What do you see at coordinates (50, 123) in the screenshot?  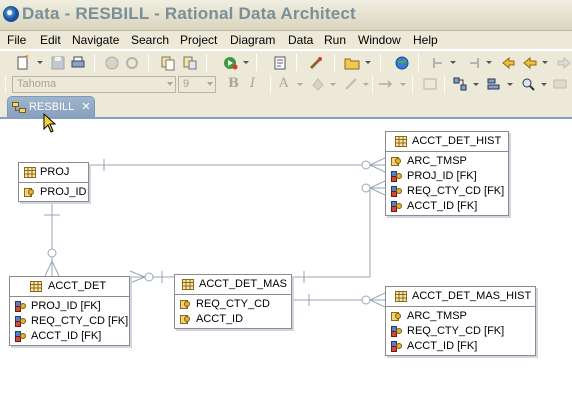 I see `mouse-cursor-icon` at bounding box center [50, 123].